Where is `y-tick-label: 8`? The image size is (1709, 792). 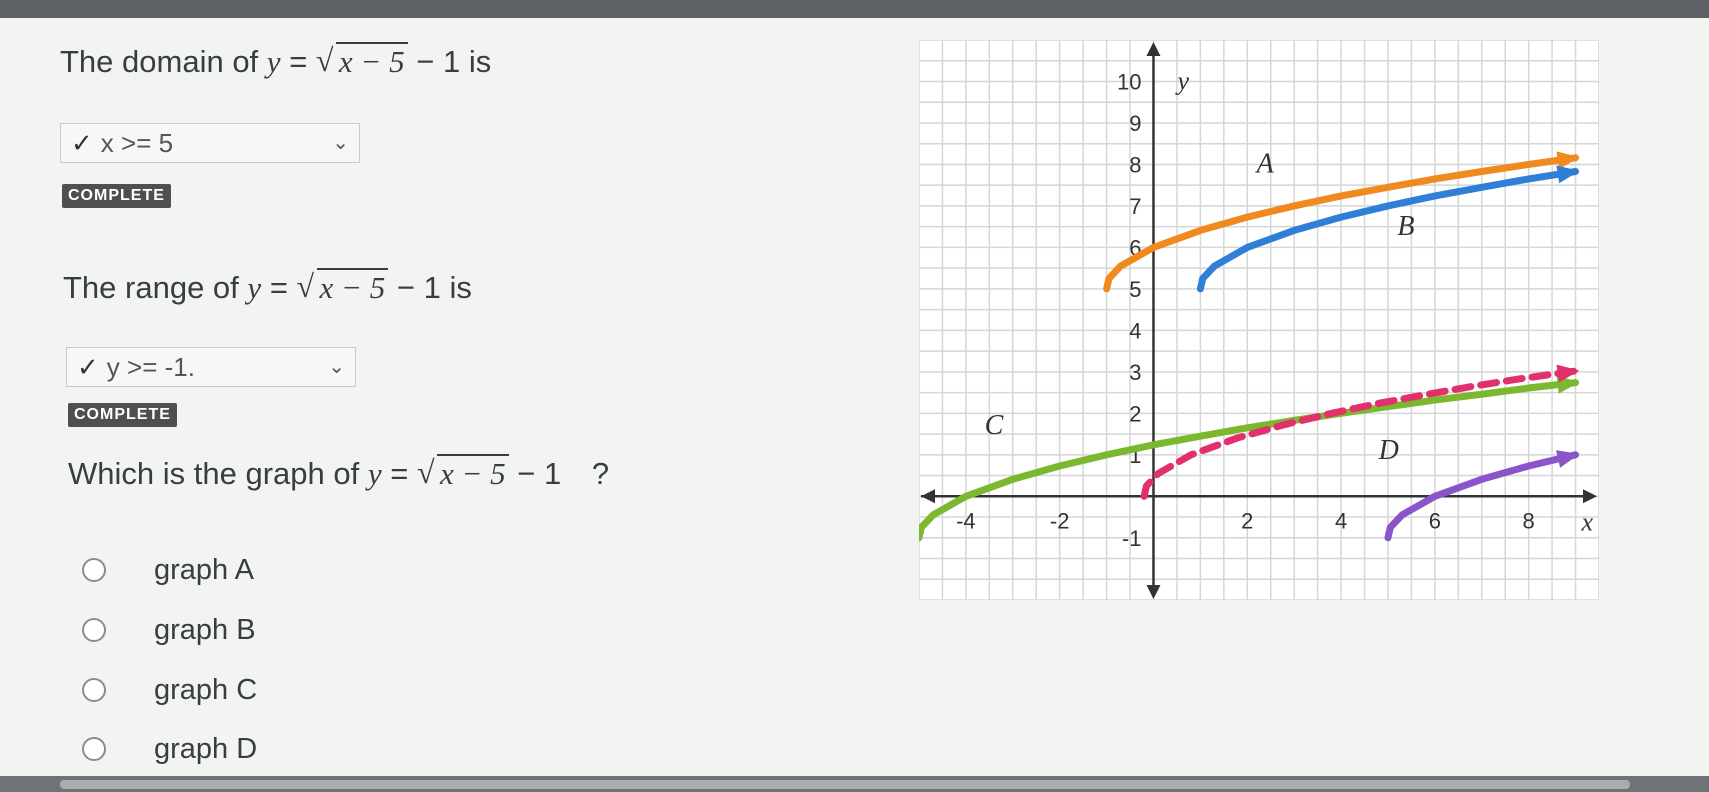
y-tick-label: 8 is located at coordinates (1135, 164).